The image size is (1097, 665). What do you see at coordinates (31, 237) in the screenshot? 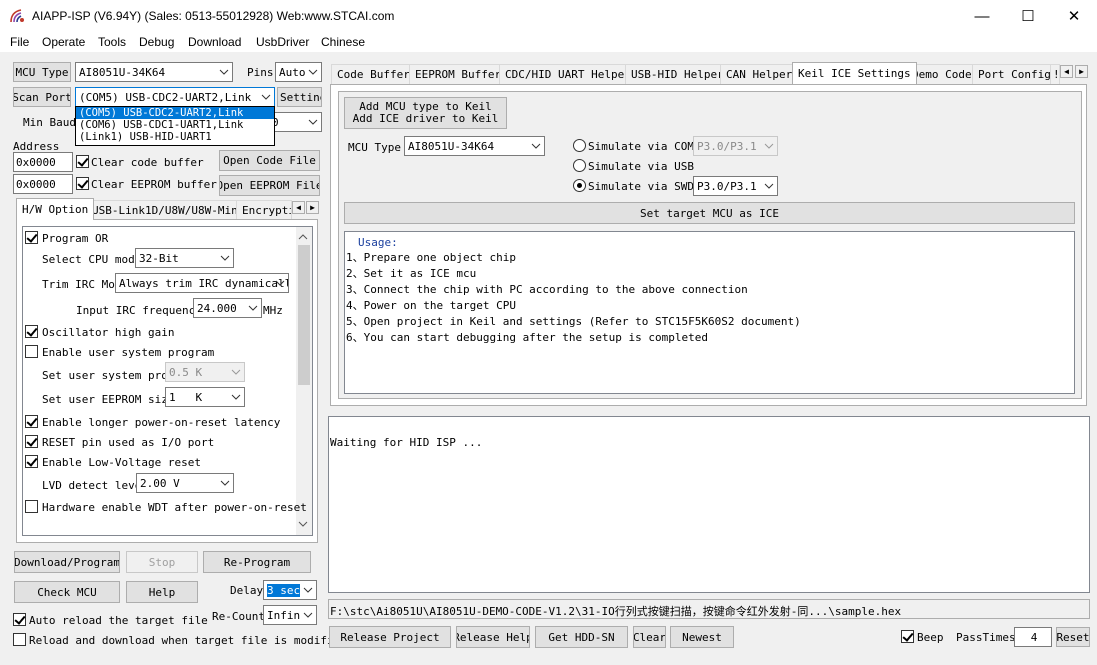
I see `program-or-checkbox` at bounding box center [31, 237].